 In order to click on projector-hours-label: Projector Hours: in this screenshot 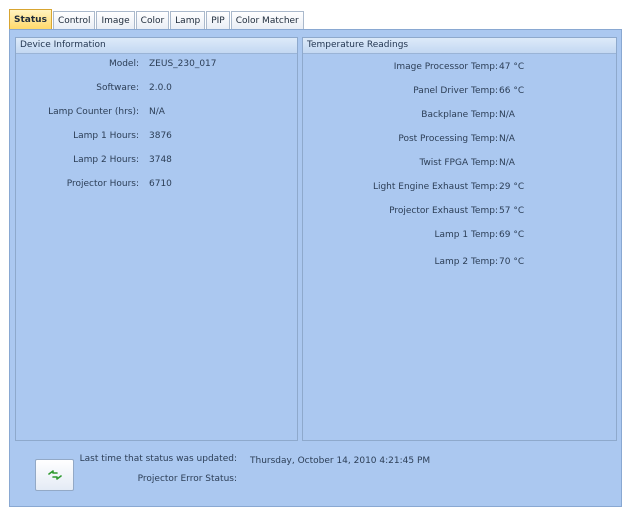, I will do `click(102, 184)`.